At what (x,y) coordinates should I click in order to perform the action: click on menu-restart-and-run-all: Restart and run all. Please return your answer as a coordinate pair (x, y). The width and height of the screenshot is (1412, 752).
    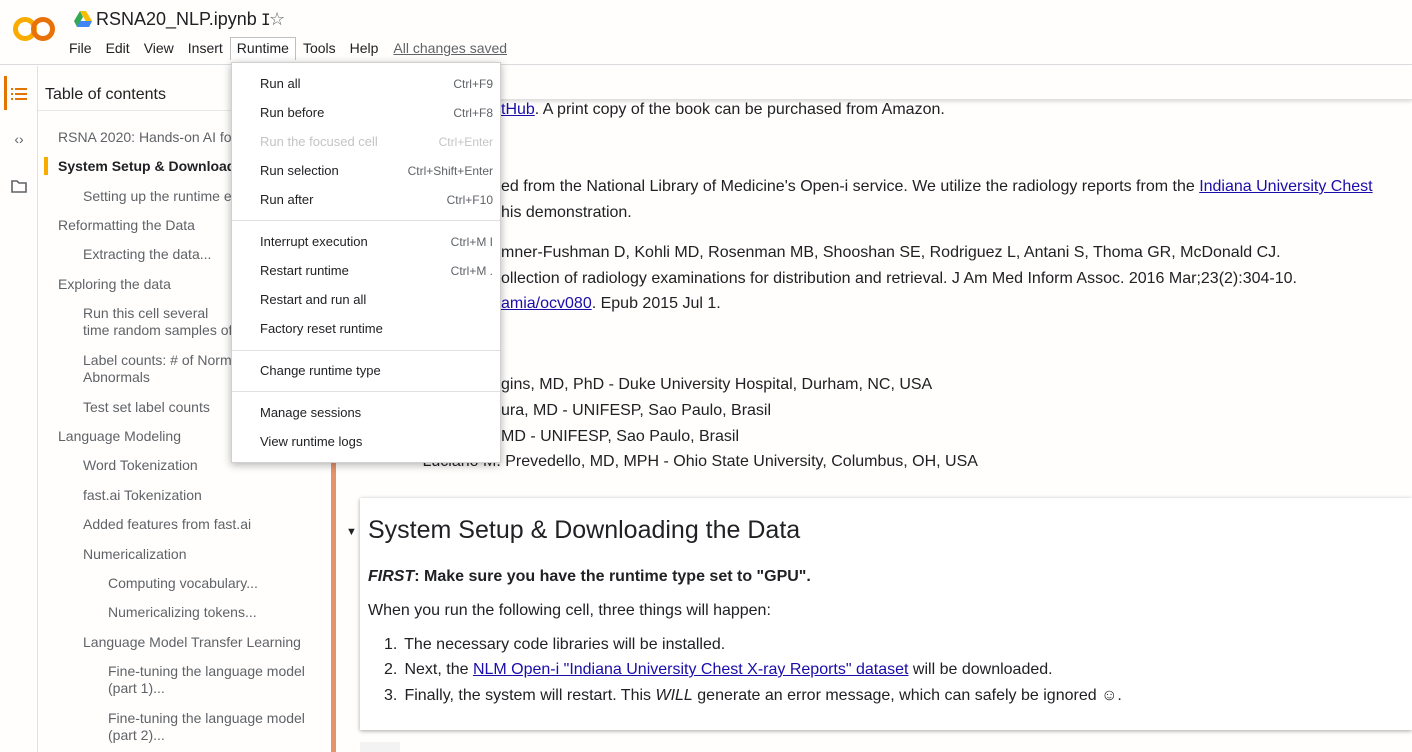
    Looking at the image, I should click on (366, 299).